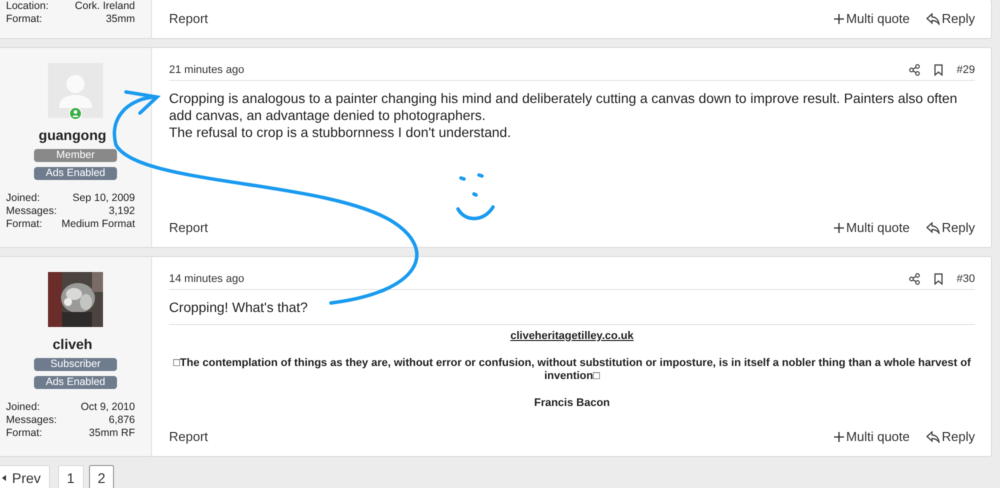  Describe the element at coordinates (119, 19) in the screenshot. I see `stat-value: 35mm` at that location.